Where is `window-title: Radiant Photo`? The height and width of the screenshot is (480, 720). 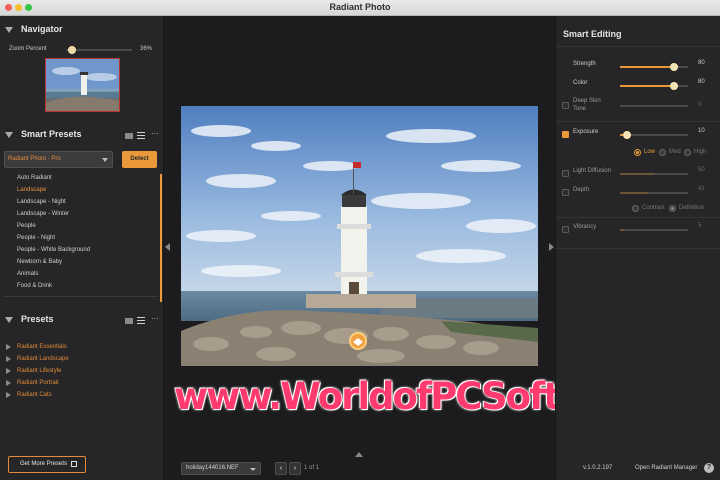
window-title: Radiant Photo is located at coordinates (360, 7).